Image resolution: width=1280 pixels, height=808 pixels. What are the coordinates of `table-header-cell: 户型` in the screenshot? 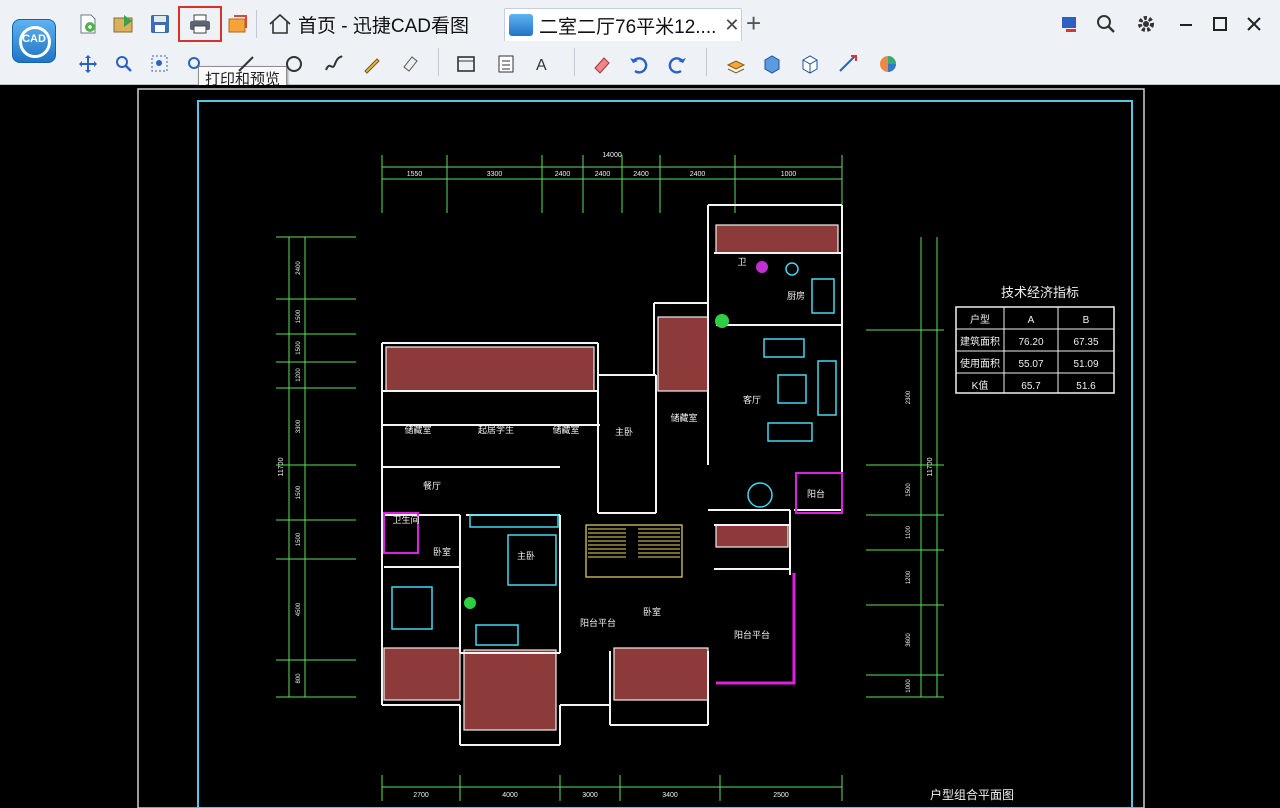 It's located at (980, 319).